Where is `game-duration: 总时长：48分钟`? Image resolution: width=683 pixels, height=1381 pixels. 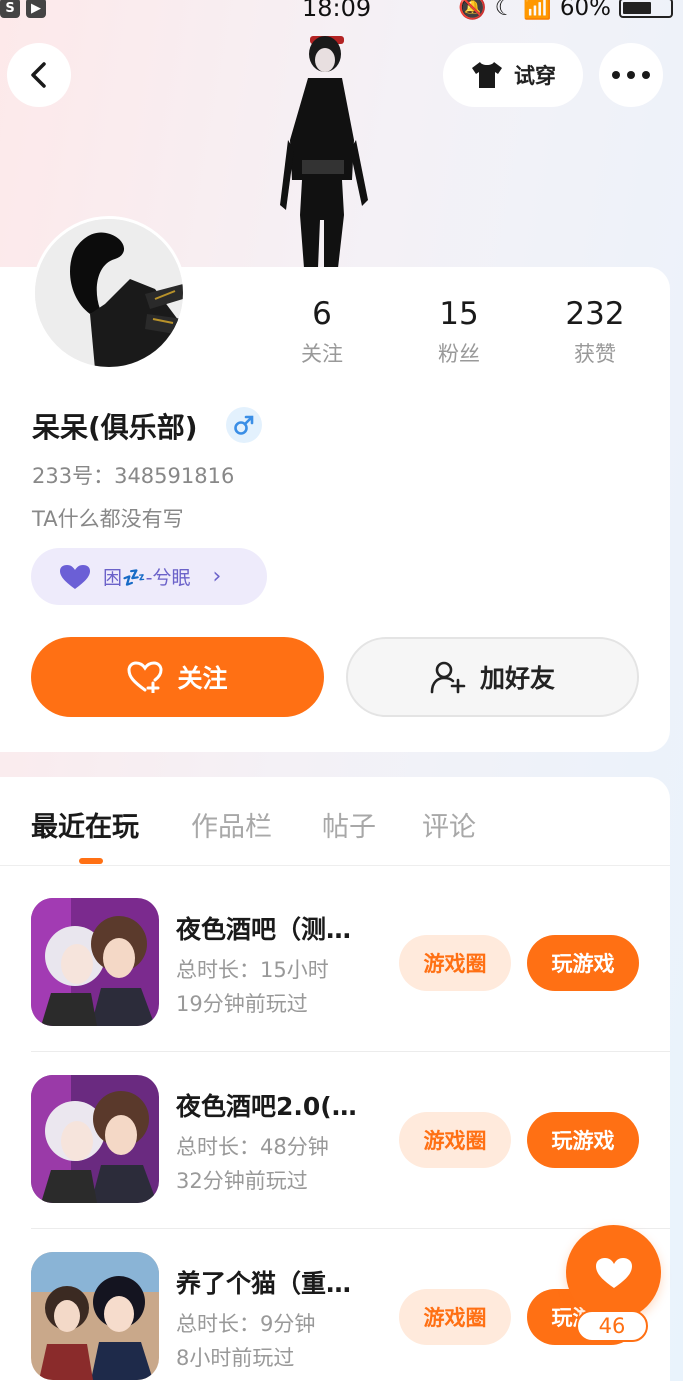
game-duration: 总时长：48分钟 is located at coordinates (252, 1147).